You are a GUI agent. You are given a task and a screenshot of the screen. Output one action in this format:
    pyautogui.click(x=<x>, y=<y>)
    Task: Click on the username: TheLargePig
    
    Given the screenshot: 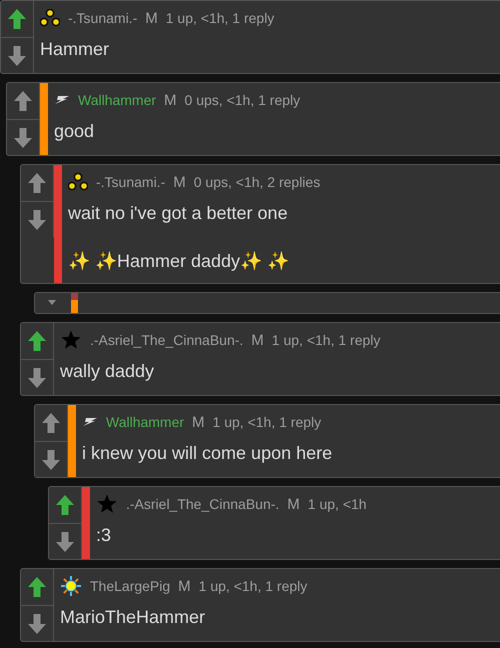 What is the action you would take?
    pyautogui.click(x=130, y=586)
    